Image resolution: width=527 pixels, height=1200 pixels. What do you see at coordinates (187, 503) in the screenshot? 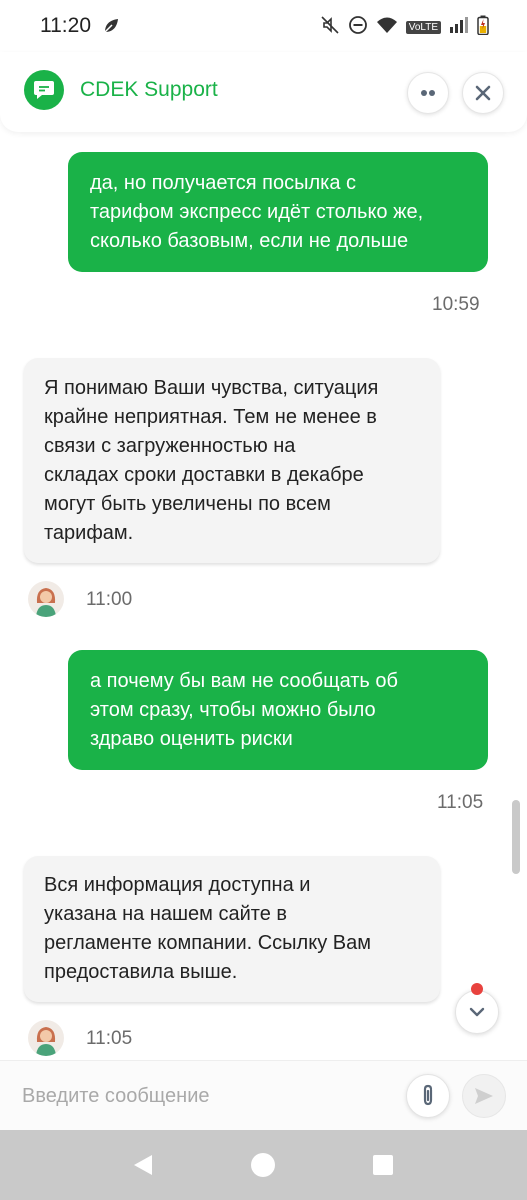
I see `message-line: могут быть увеличены по всем` at bounding box center [187, 503].